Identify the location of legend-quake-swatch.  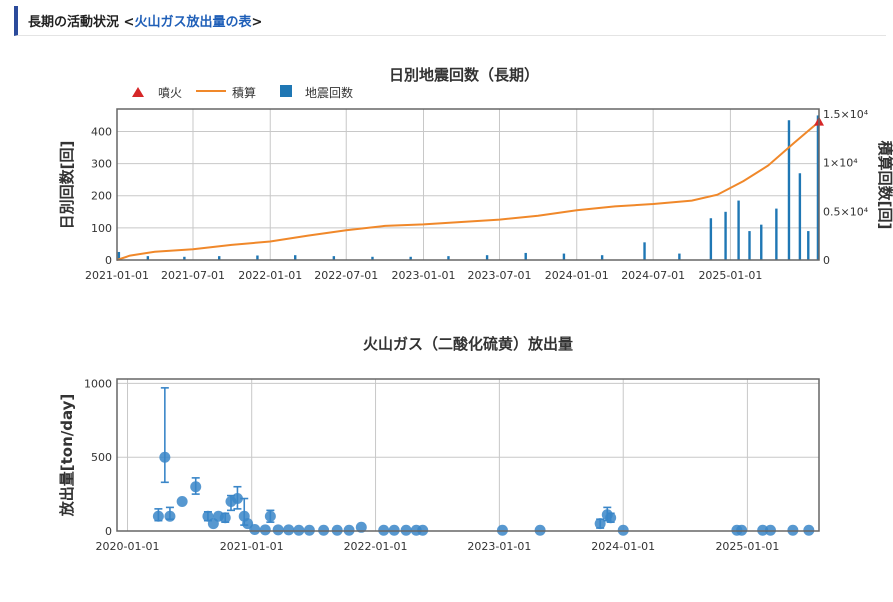
(286, 91).